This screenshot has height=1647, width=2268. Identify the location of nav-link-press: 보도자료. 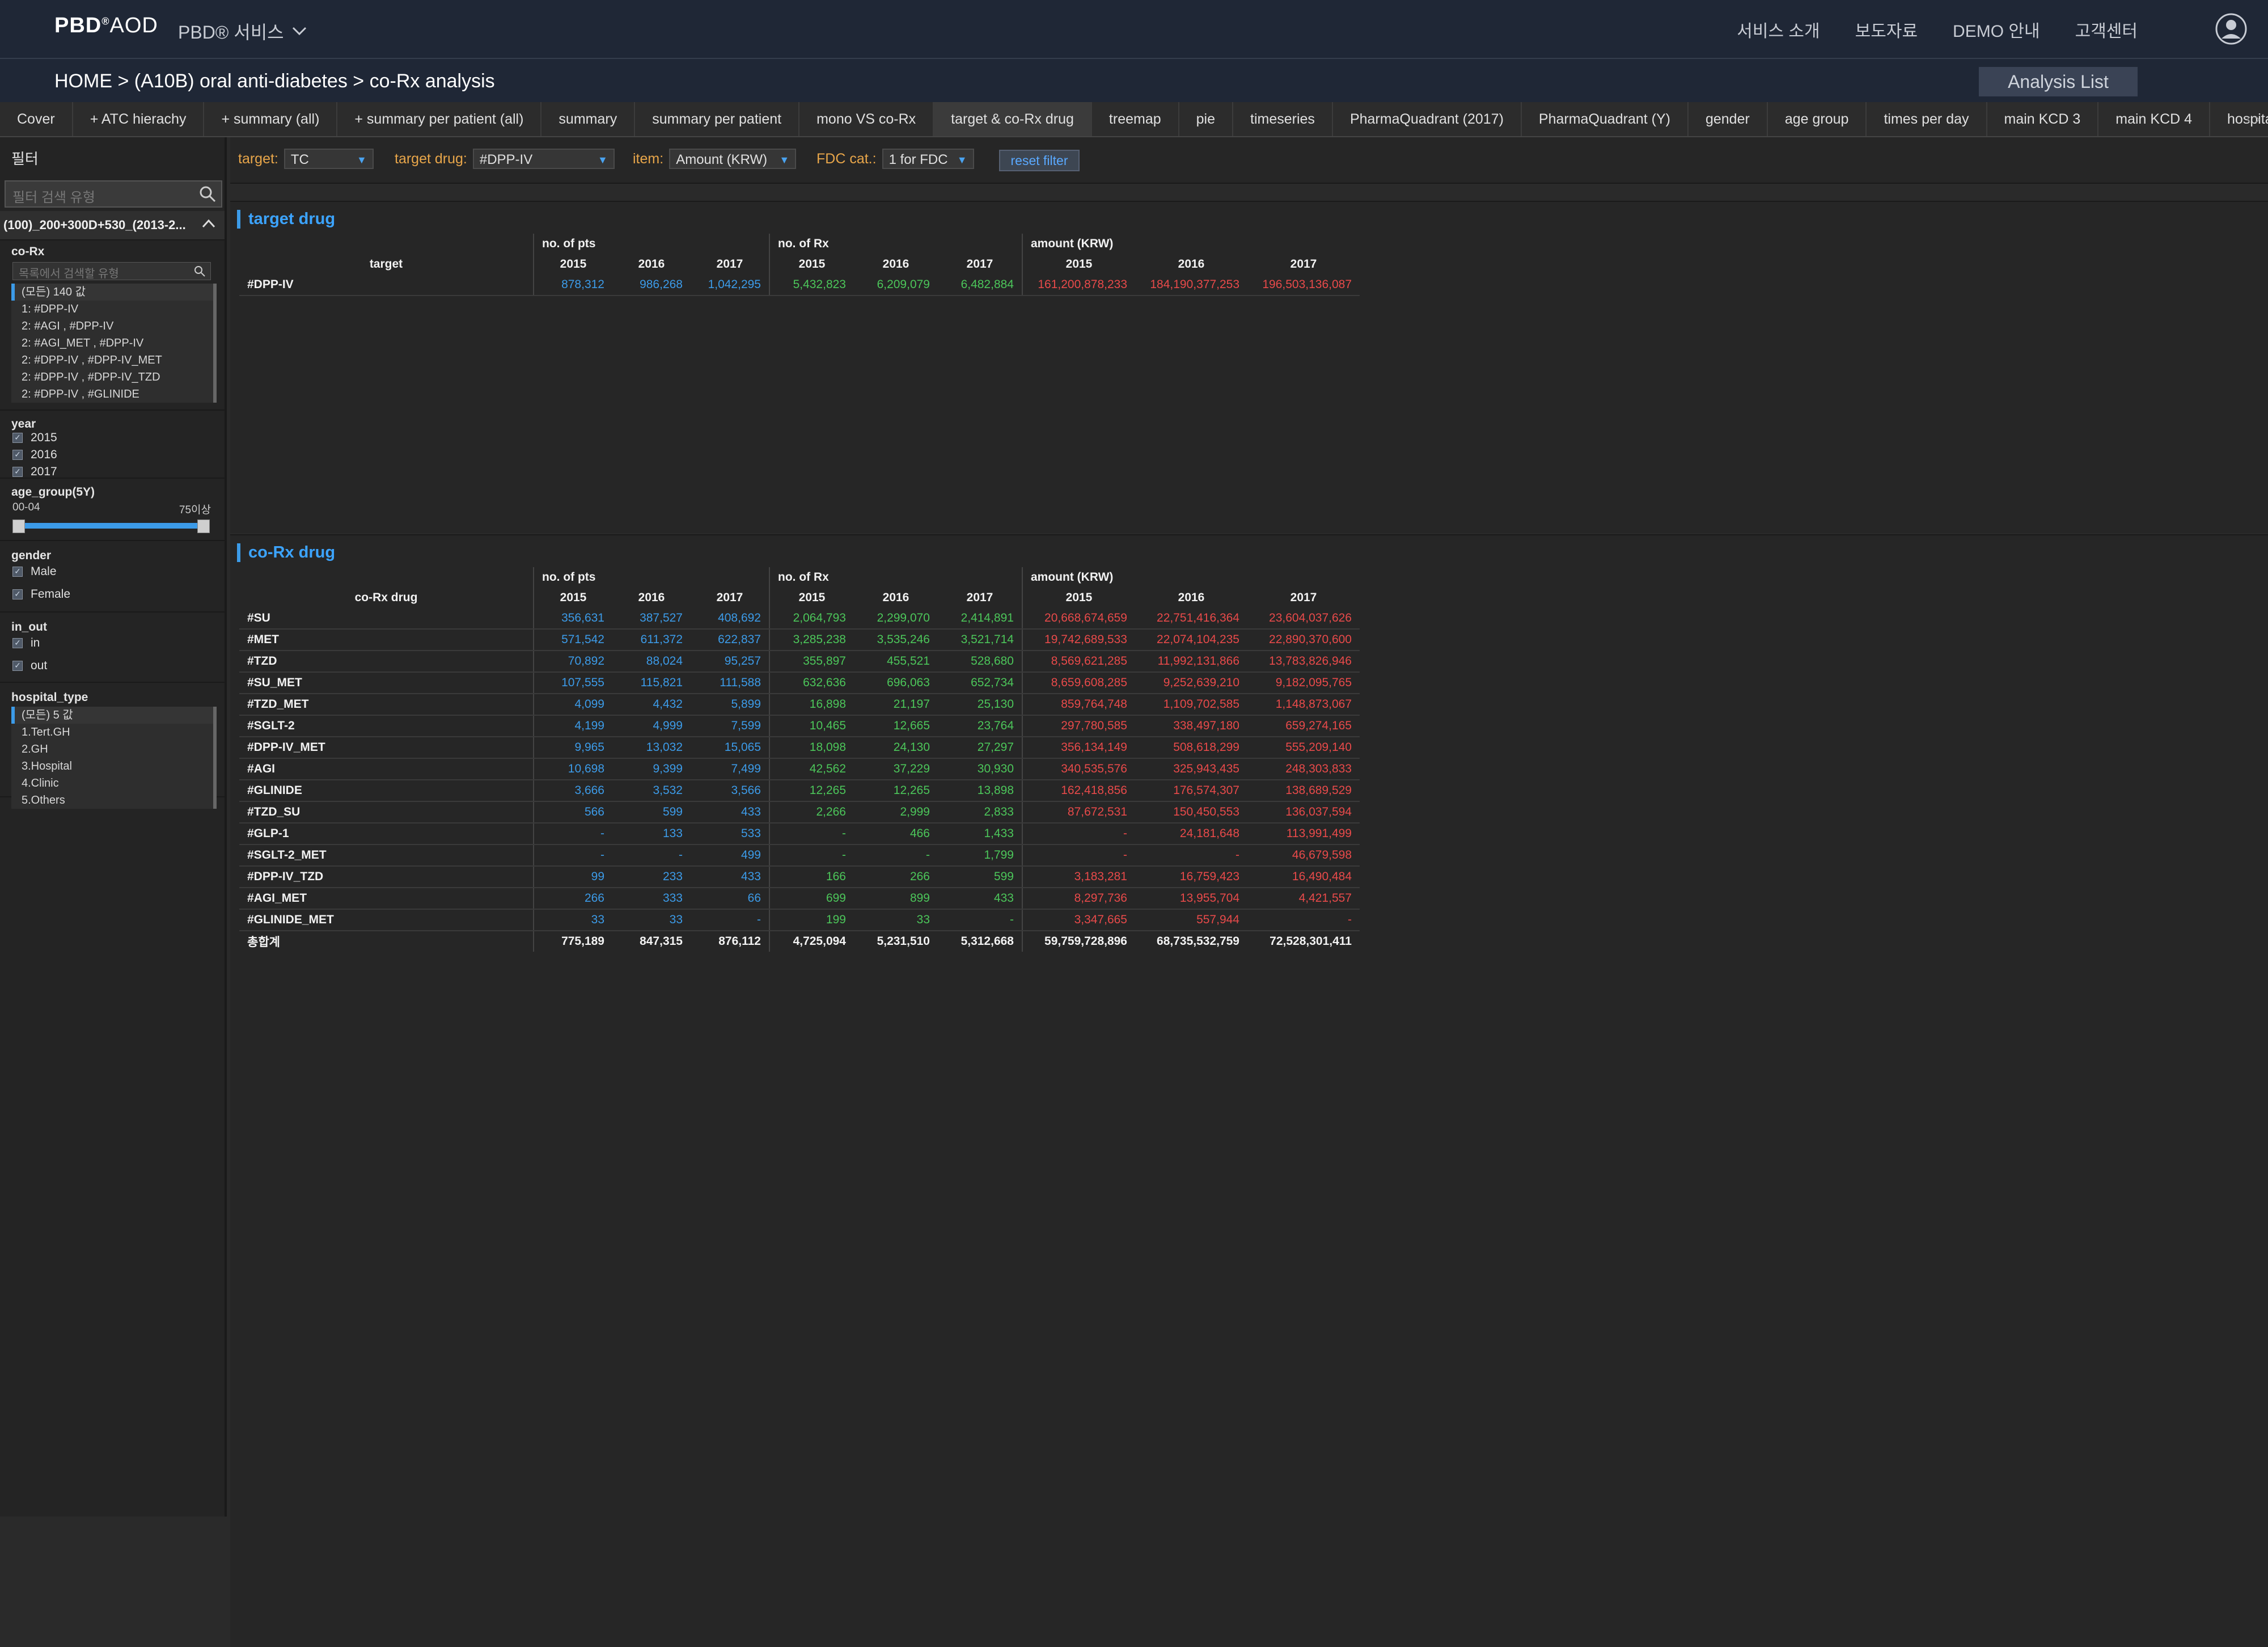
(1886, 29).